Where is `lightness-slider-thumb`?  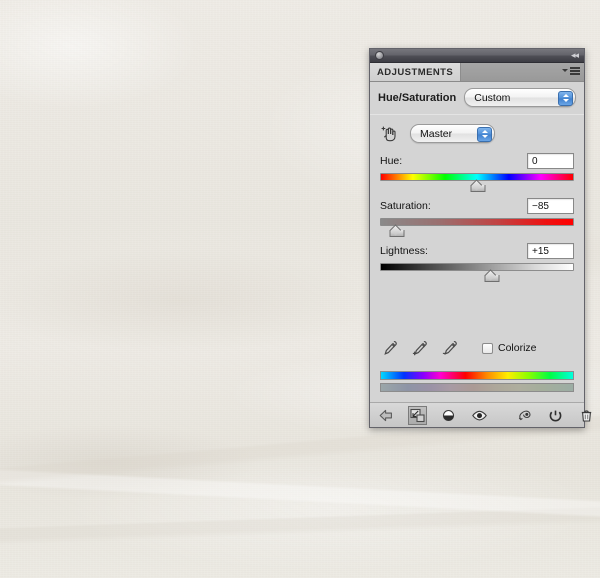 lightness-slider-thumb is located at coordinates (492, 277).